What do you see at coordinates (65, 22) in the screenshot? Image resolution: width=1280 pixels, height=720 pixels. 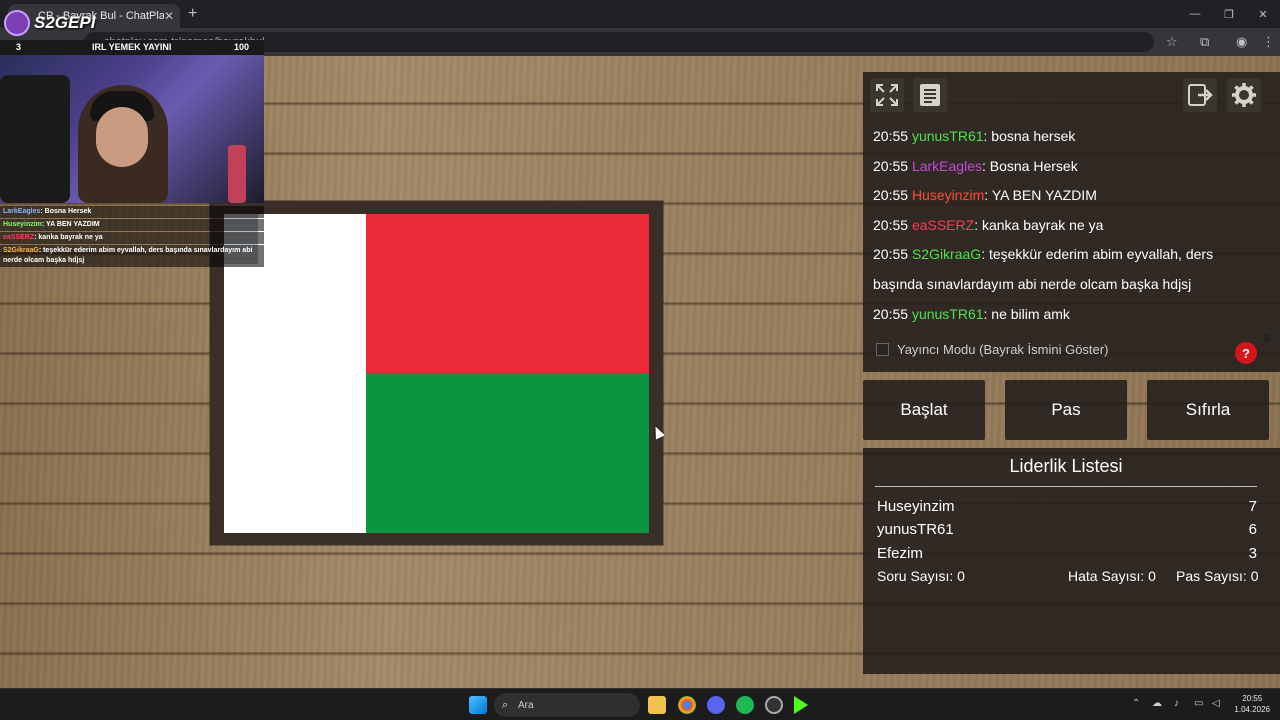 I see `logo-text: S2GEPI` at bounding box center [65, 22].